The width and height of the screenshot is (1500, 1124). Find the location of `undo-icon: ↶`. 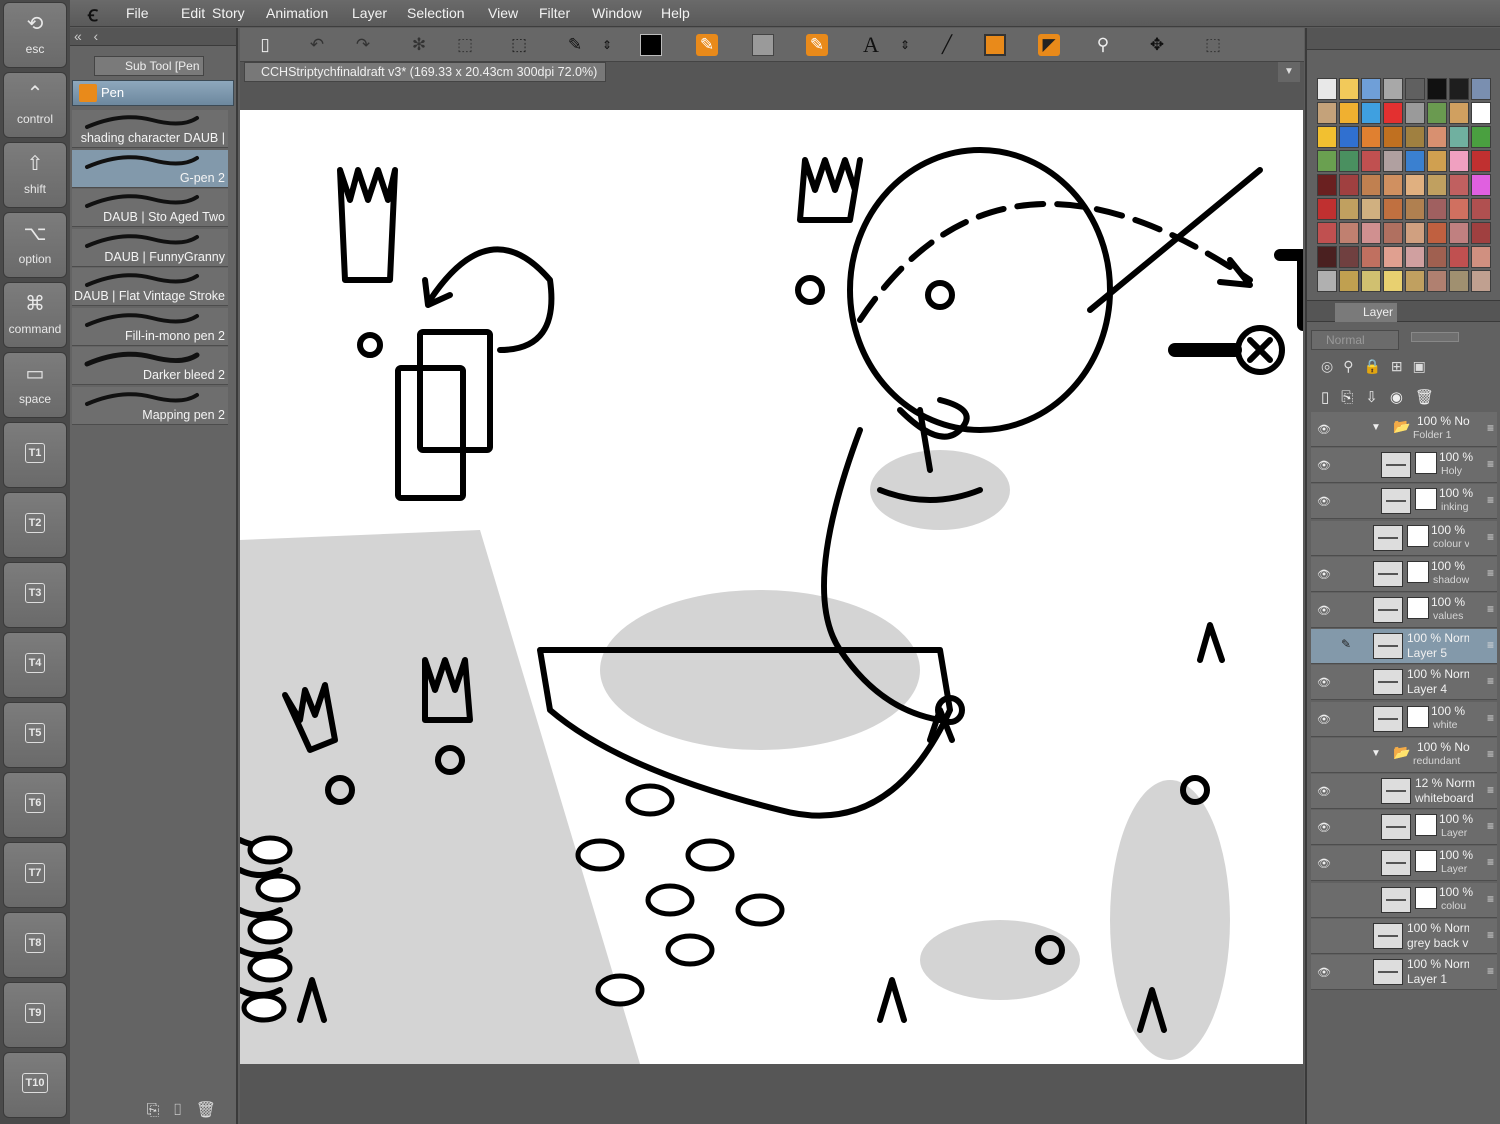

undo-icon: ↶ is located at coordinates (317, 45).